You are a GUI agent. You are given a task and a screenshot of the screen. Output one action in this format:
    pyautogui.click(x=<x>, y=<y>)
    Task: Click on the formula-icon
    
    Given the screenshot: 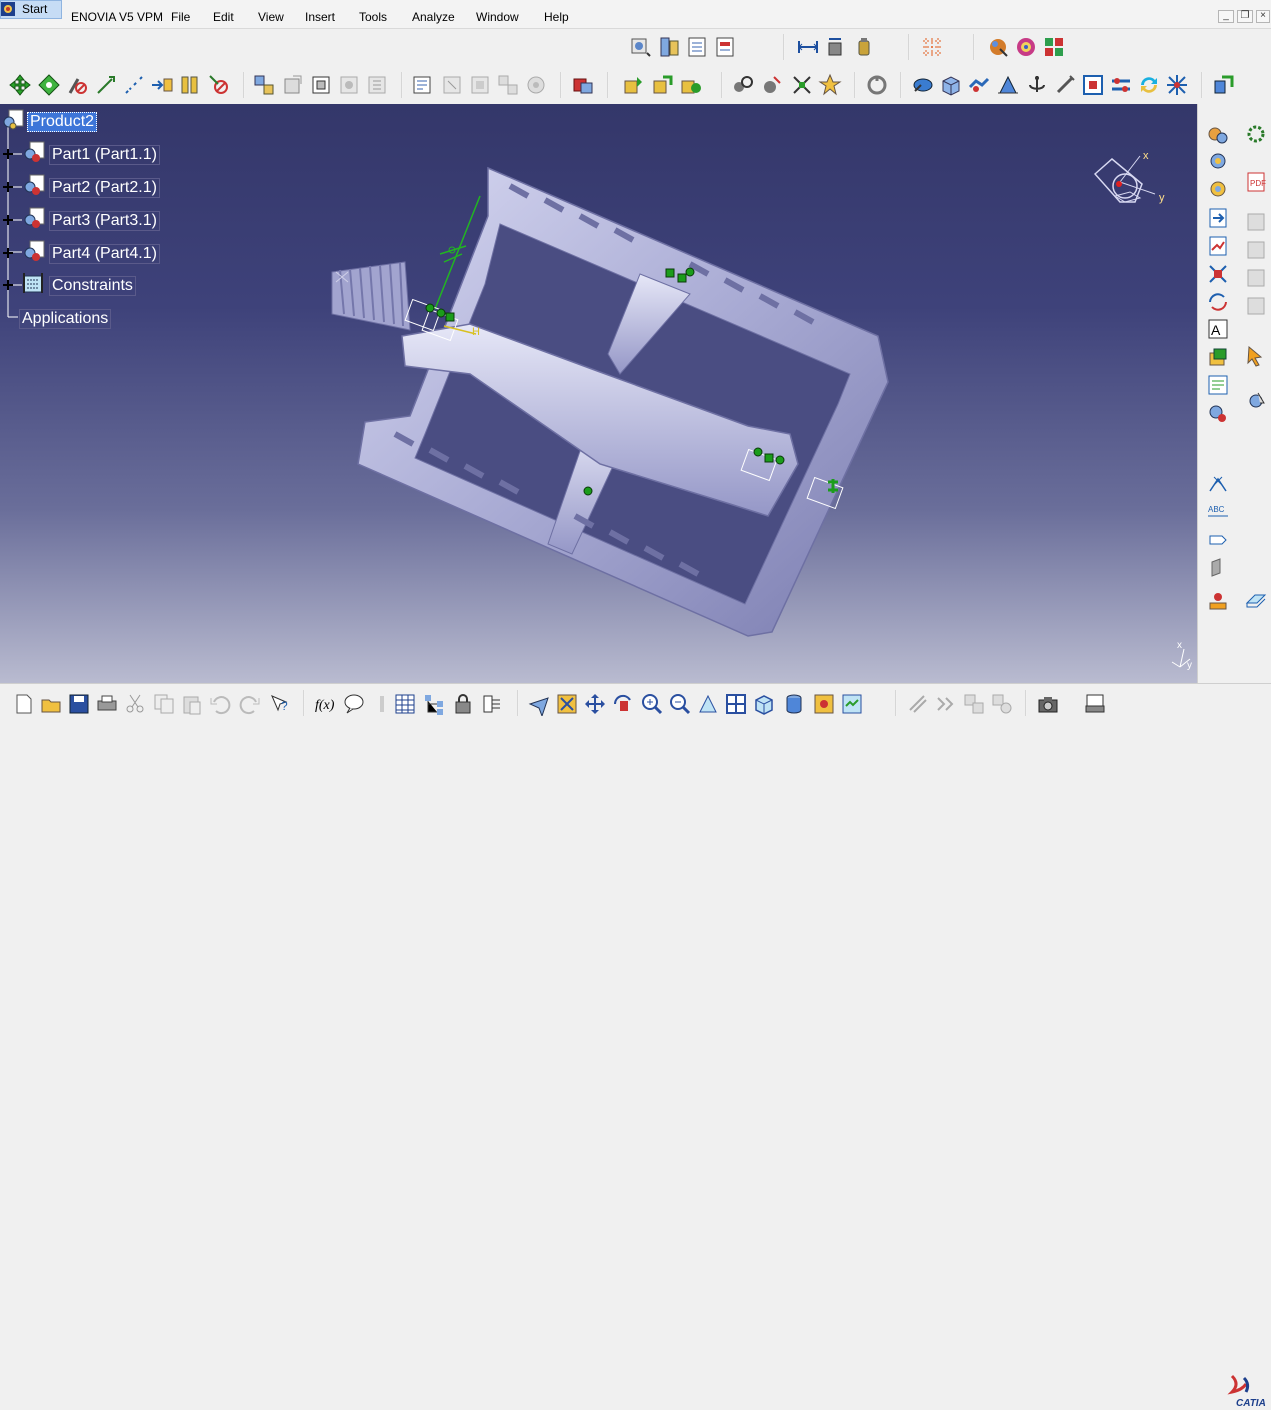 What is the action you would take?
    pyautogui.click(x=1256, y=134)
    